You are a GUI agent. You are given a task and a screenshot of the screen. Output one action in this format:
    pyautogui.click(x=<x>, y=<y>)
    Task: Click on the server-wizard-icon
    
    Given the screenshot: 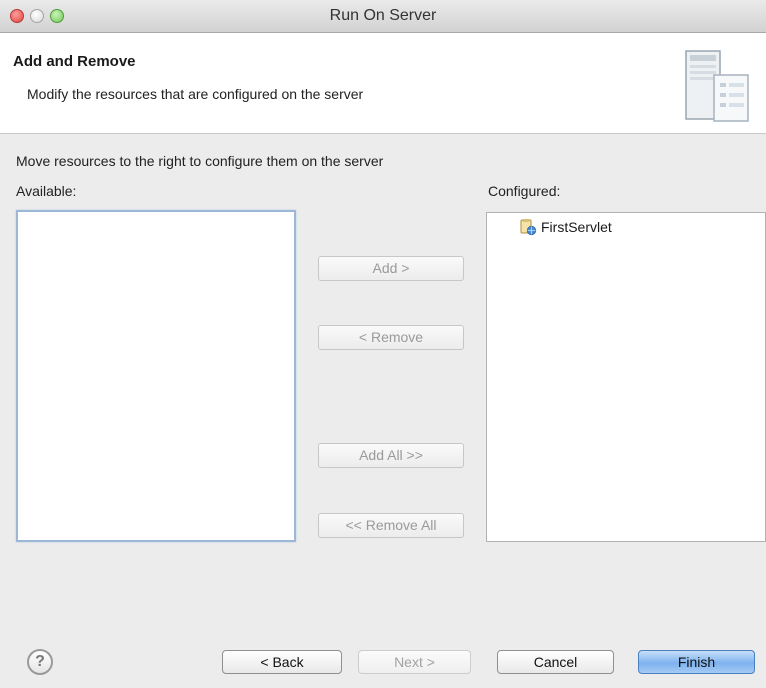 What is the action you would take?
    pyautogui.click(x=717, y=86)
    